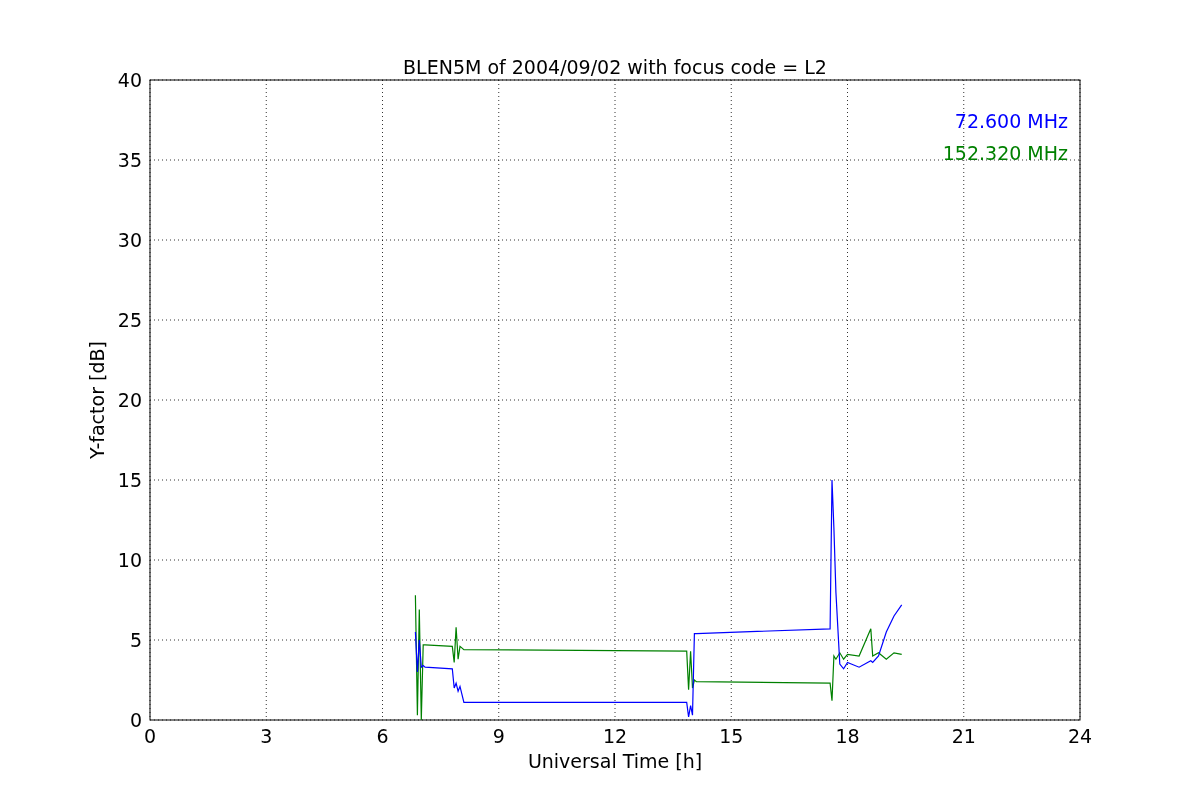 This screenshot has height=800, width=1200. Describe the element at coordinates (615, 736) in the screenshot. I see `x-tick-label: 12` at that location.